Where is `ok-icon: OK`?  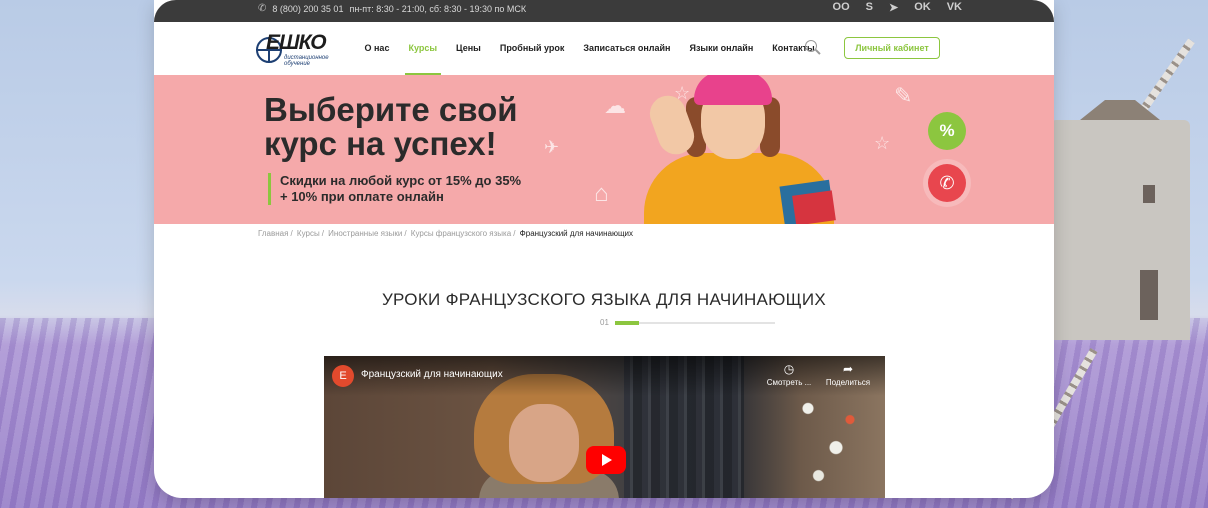 ok-icon: OK is located at coordinates (922, 7).